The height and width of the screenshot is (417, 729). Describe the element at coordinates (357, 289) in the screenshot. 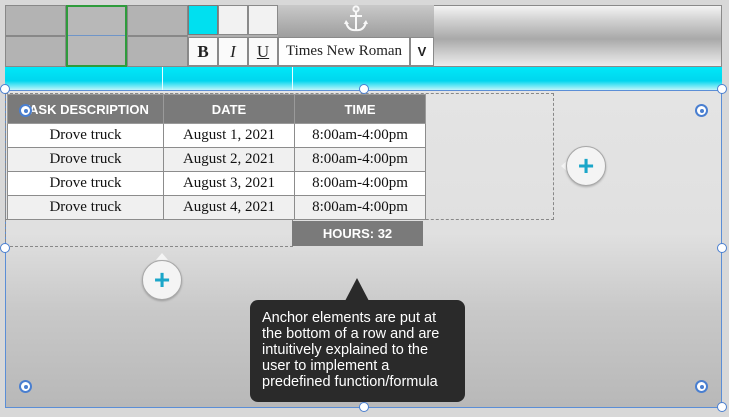

I see `tooltip-arrow` at that location.